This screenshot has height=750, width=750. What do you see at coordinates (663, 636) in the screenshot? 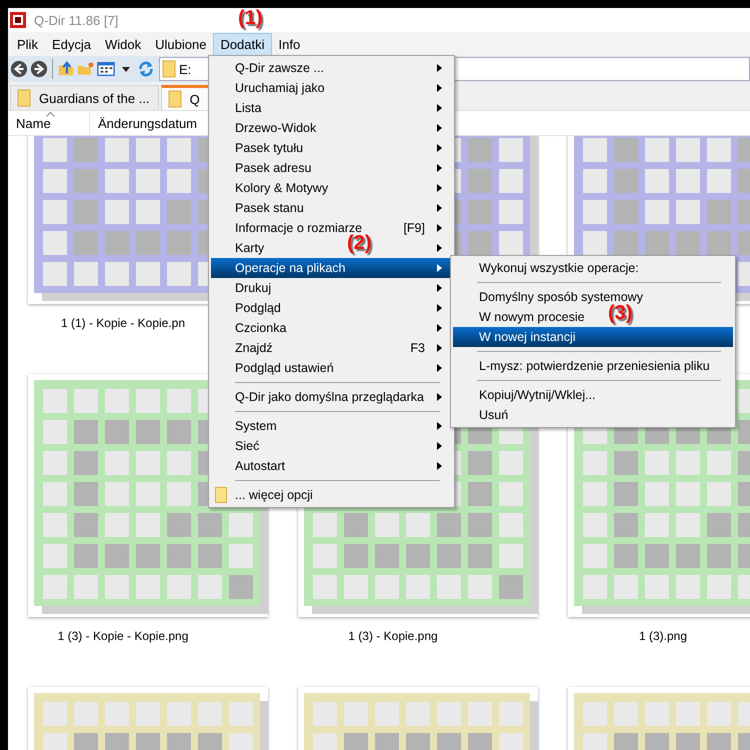
I see `file-name: 1 (3).png` at bounding box center [663, 636].